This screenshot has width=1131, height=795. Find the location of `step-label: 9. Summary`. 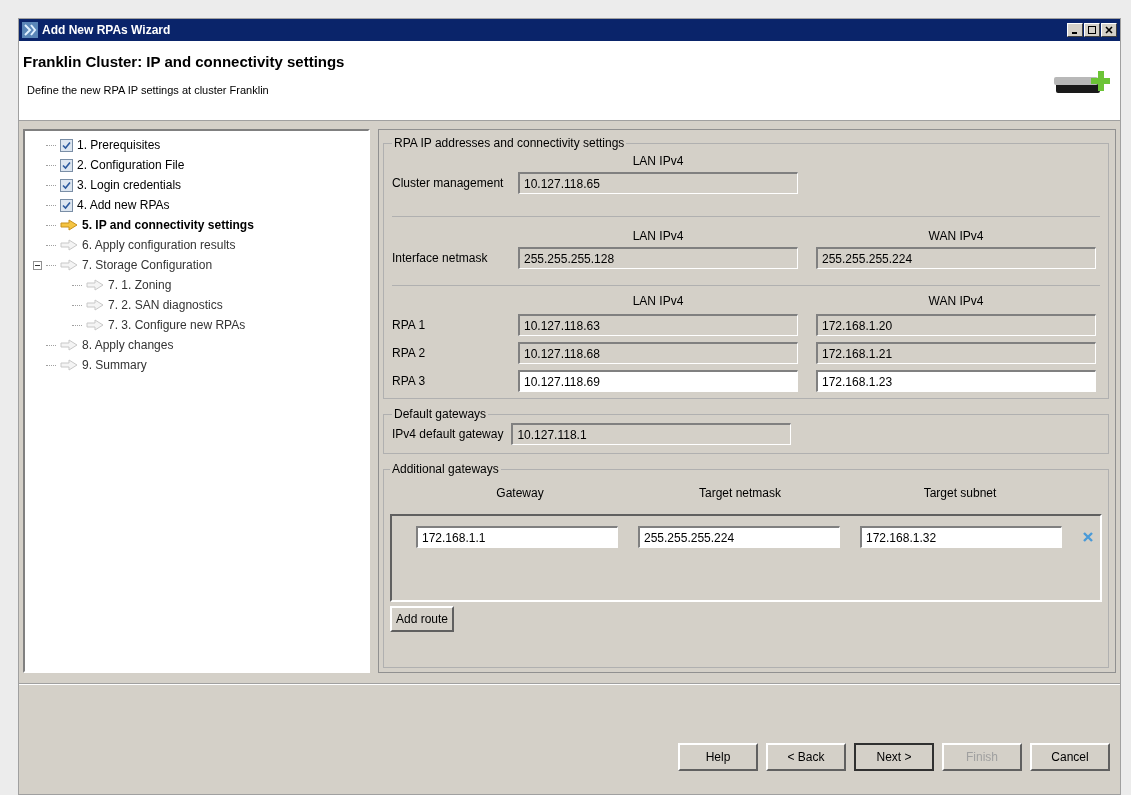

step-label: 9. Summary is located at coordinates (114, 365).